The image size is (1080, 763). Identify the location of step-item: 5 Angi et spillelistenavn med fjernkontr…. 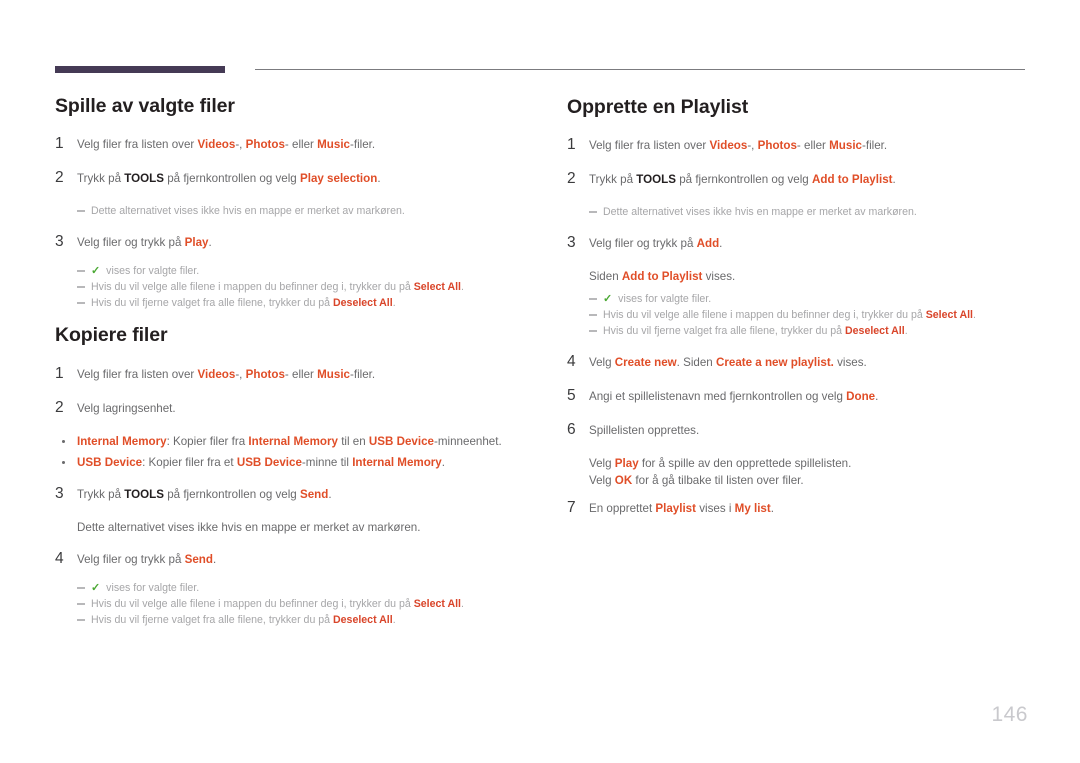
(801, 396).